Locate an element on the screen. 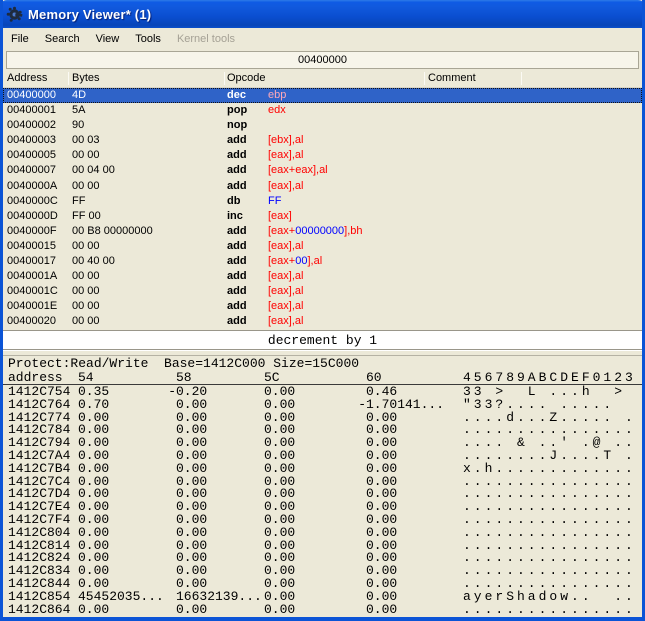 Image resolution: width=645 pixels, height=621 pixels. hex-col-58: 58 is located at coordinates (184, 377).